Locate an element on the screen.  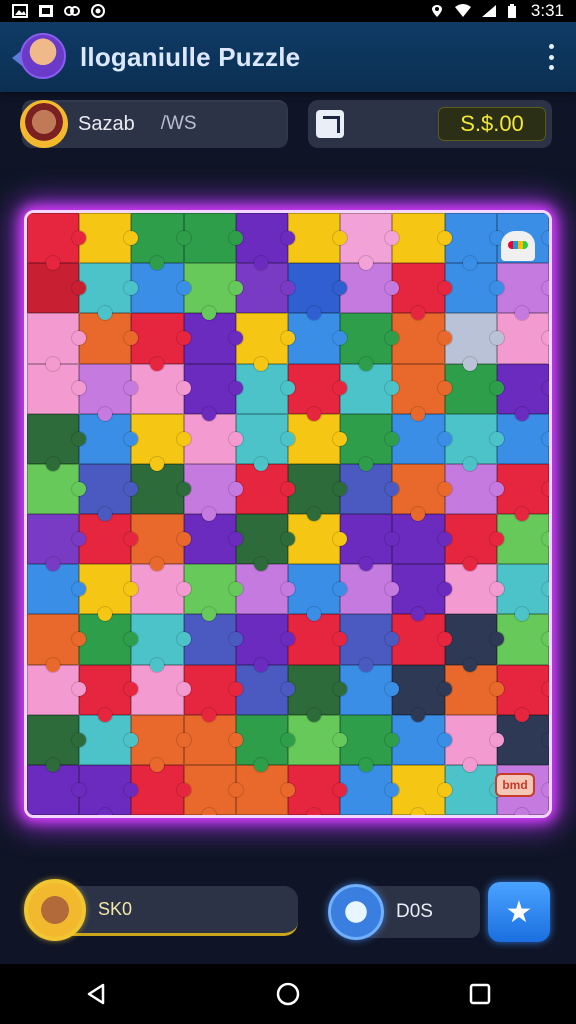
palette-icon is located at coordinates (518, 246).